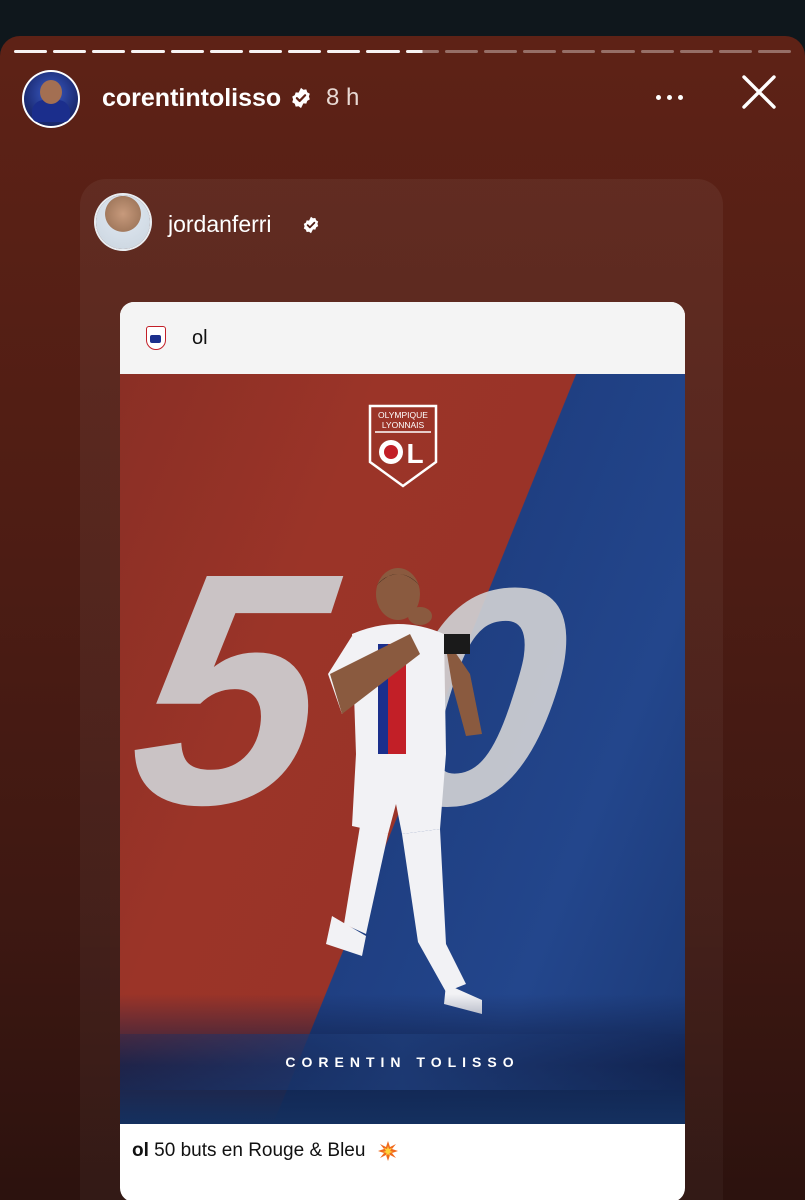 This screenshot has width=805, height=1200. I want to click on collision-emoji-icon, so click(387, 1151).